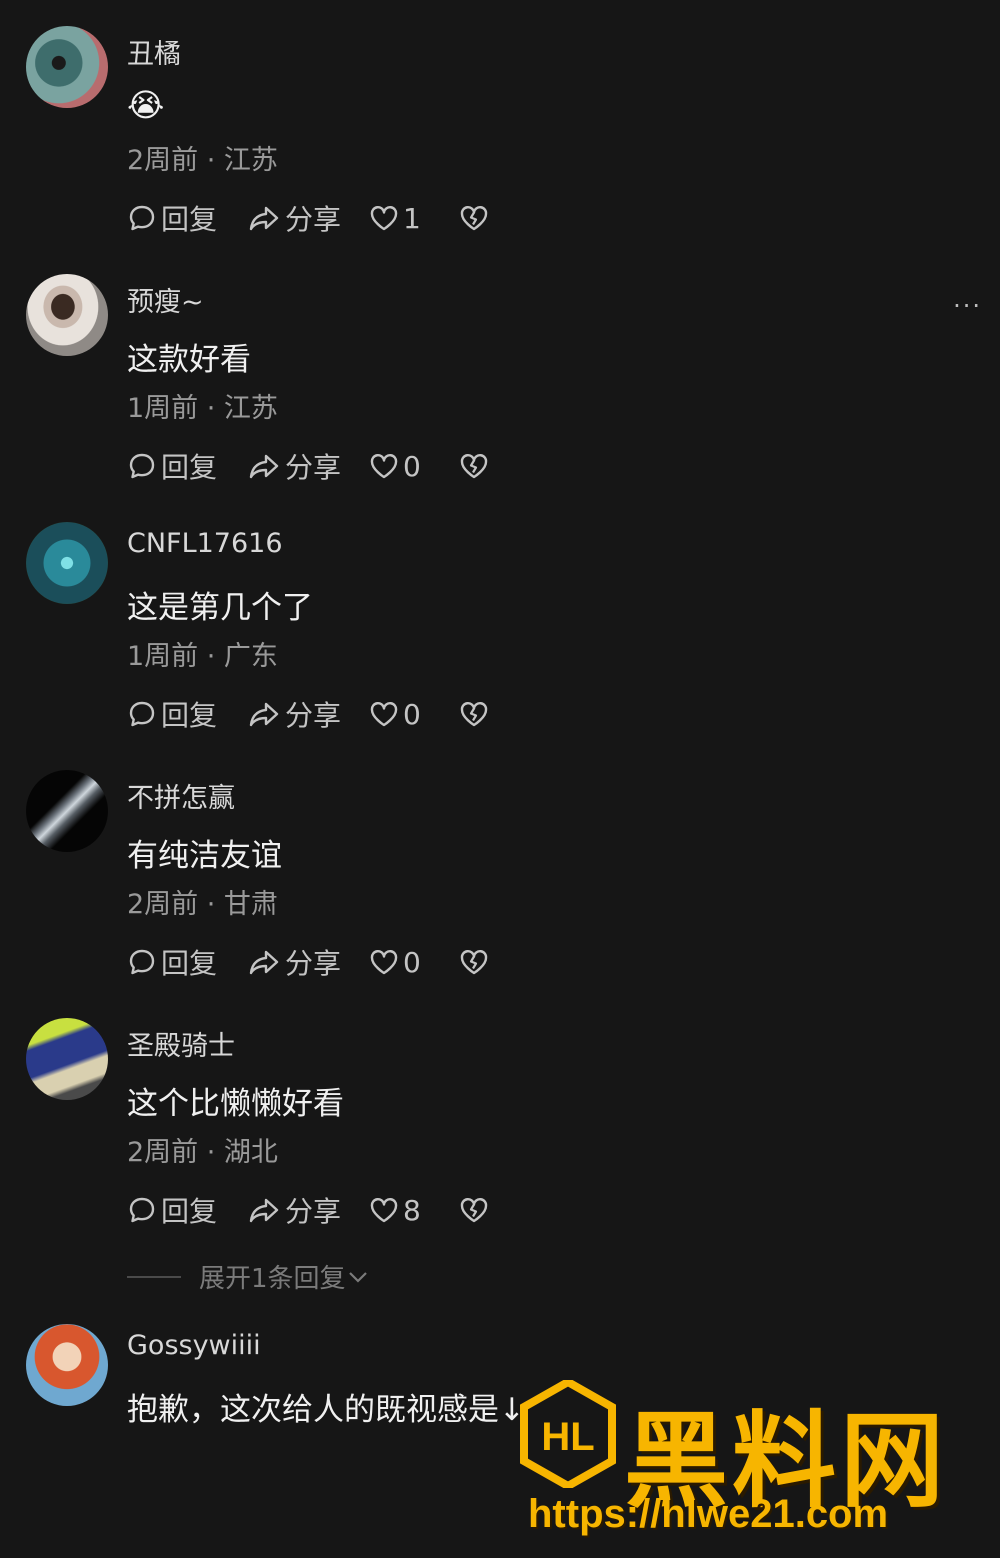 This screenshot has height=1558, width=1000. Describe the element at coordinates (202, 904) in the screenshot. I see `comment-meta: 2周前 · 甘肃` at that location.